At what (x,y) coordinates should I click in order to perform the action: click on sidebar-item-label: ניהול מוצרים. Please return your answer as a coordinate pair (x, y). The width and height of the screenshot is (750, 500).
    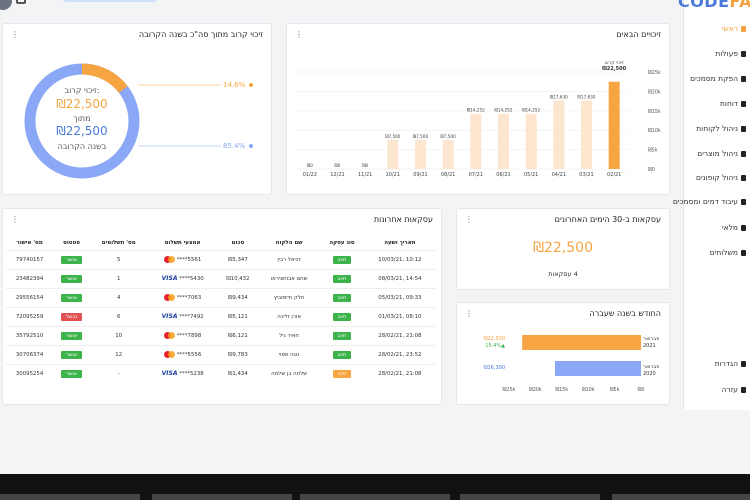
    Looking at the image, I should click on (717, 153).